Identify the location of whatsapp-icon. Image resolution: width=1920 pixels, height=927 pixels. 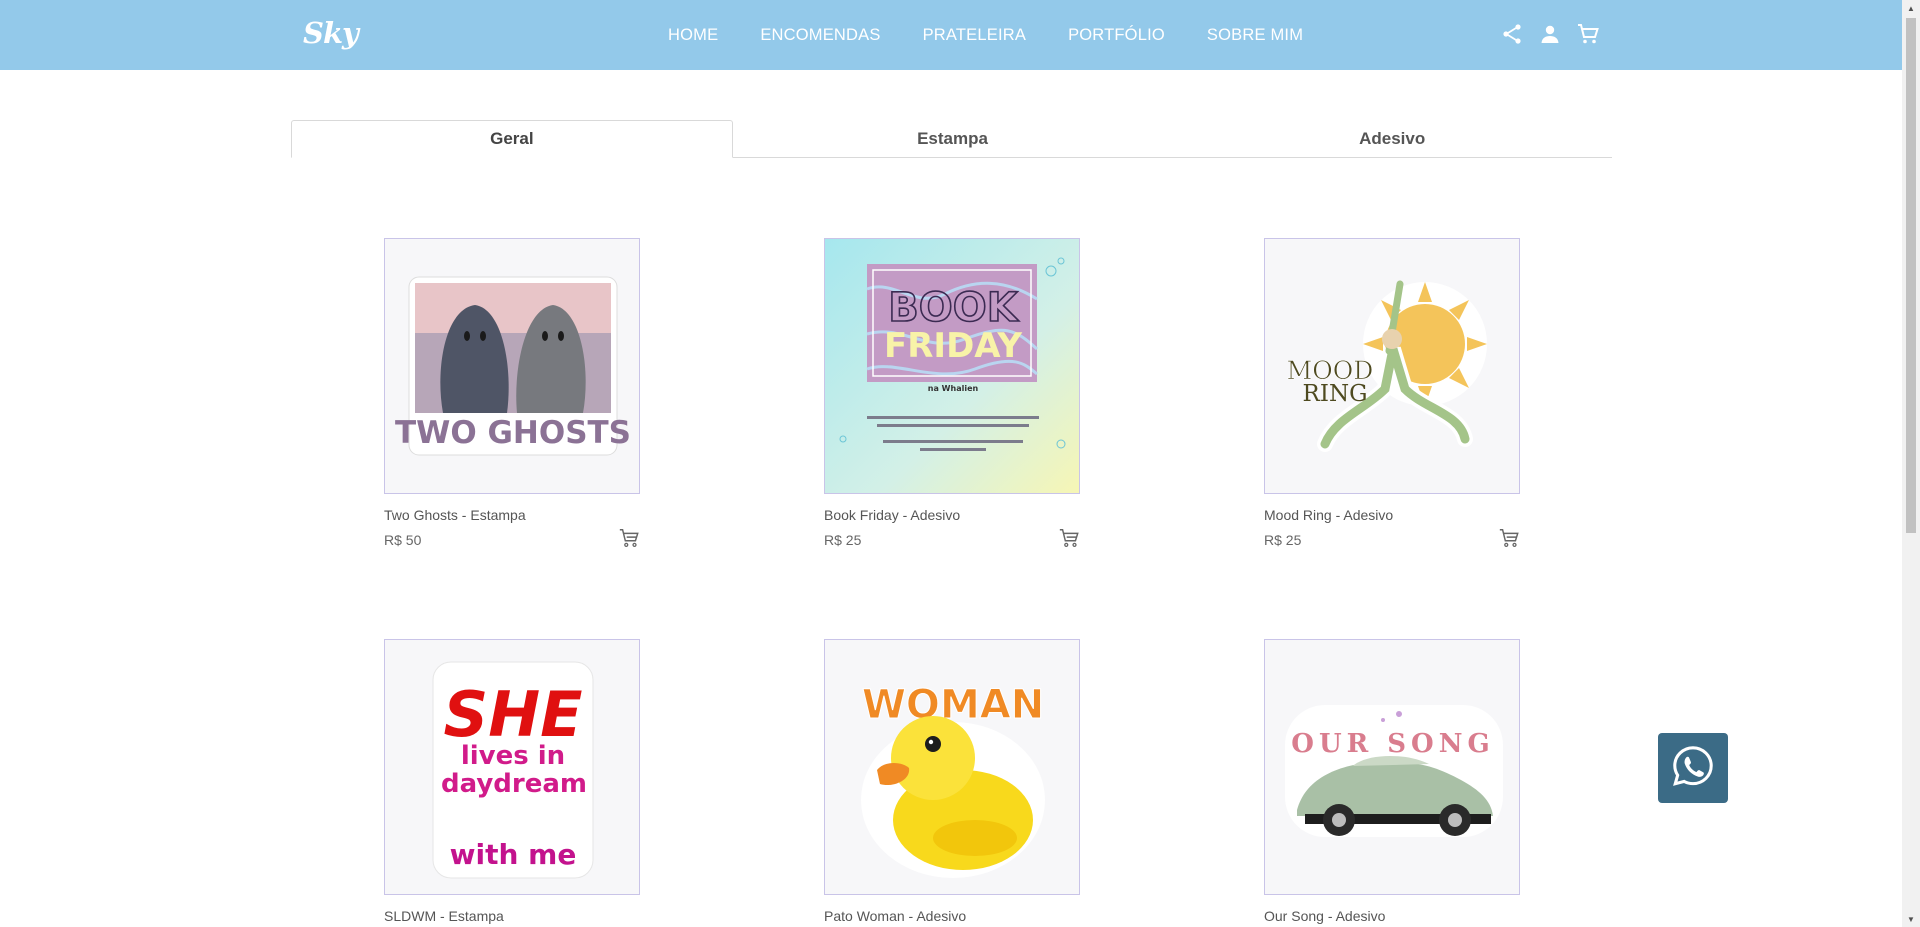
(1693, 768).